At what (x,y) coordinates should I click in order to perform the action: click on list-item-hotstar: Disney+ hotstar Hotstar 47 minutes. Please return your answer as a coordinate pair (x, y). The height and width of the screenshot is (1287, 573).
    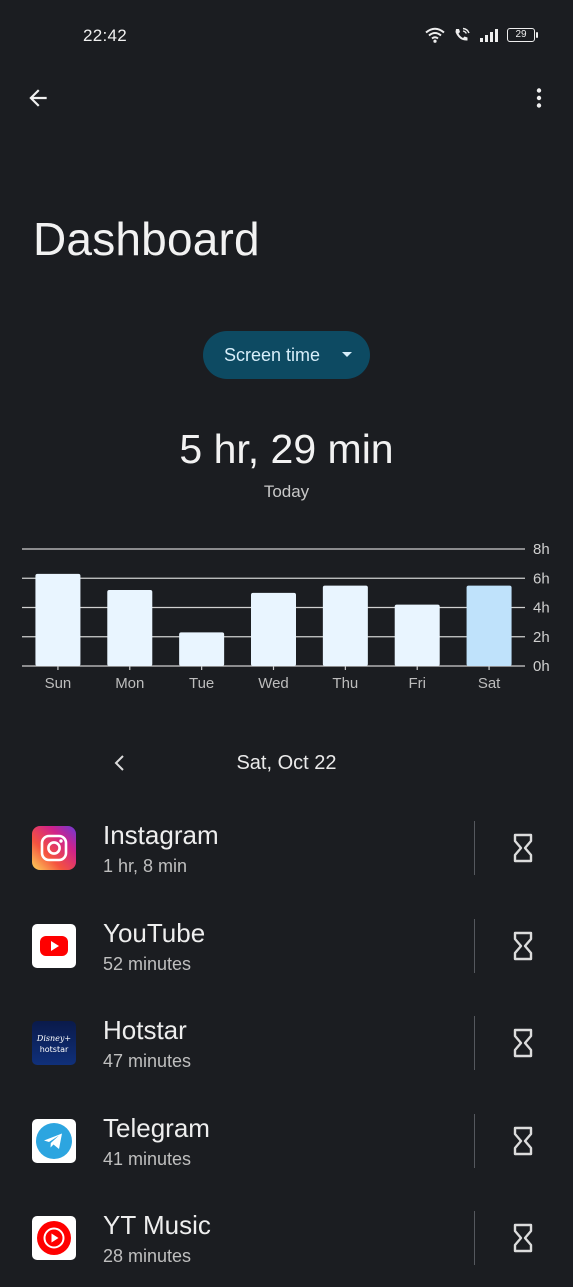
    Looking at the image, I should click on (286, 1043).